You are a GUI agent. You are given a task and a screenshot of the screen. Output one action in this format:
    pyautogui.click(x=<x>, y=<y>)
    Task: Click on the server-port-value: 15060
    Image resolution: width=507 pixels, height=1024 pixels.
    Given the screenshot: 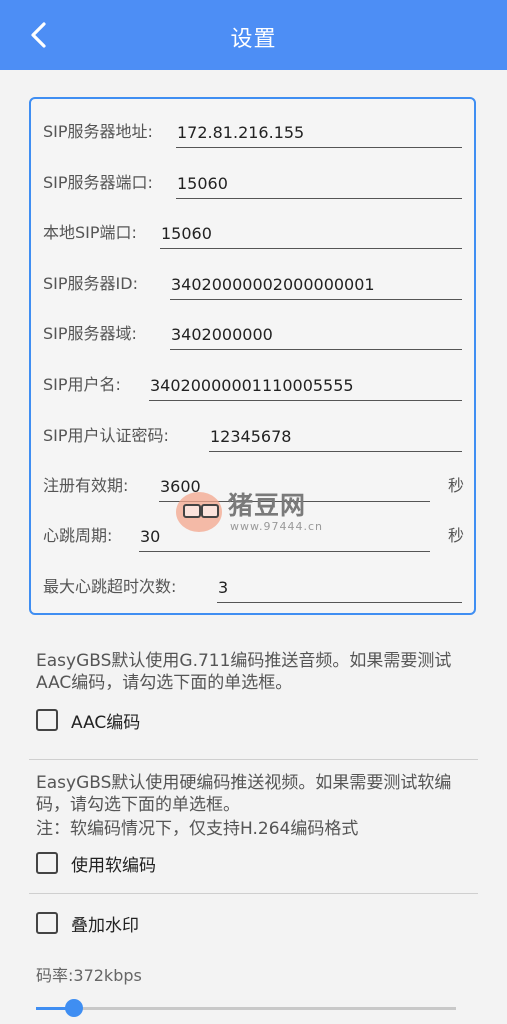 What is the action you would take?
    pyautogui.click(x=202, y=183)
    